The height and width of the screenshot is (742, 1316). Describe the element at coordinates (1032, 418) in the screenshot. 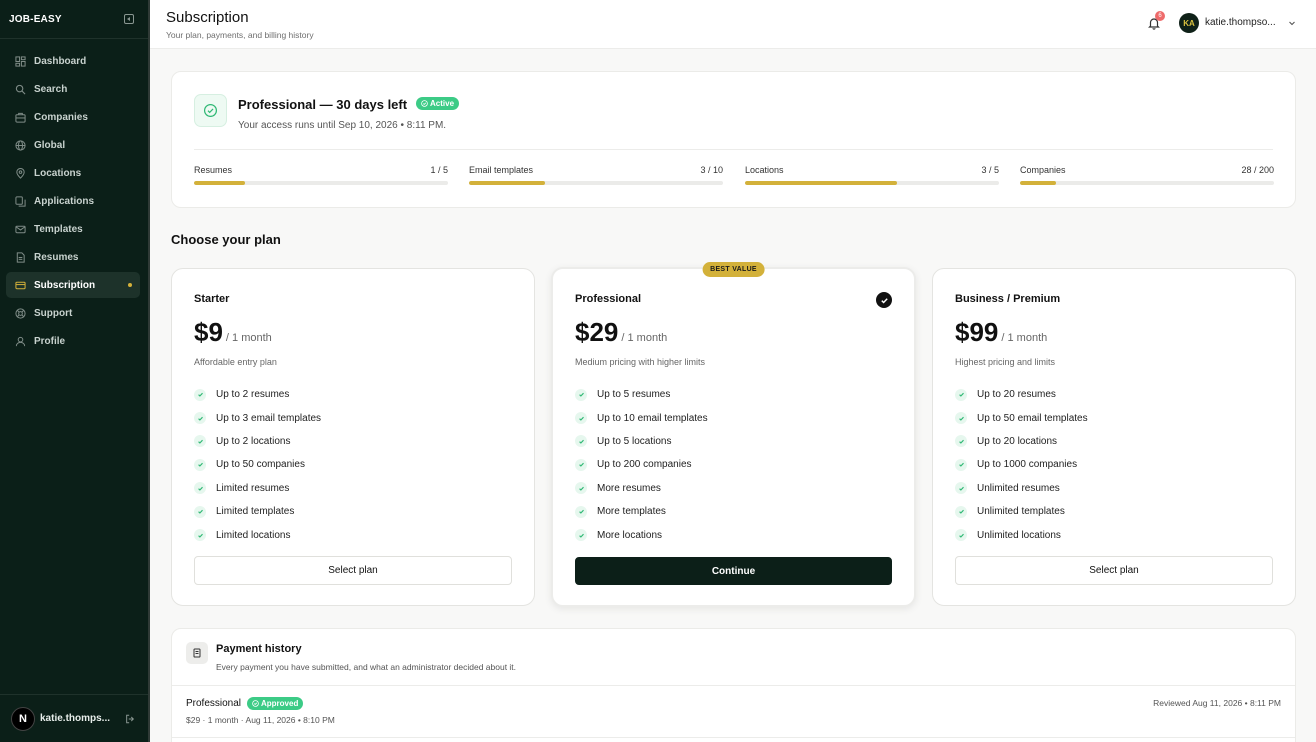

I see `feature-label: Up to 50 email templates` at that location.